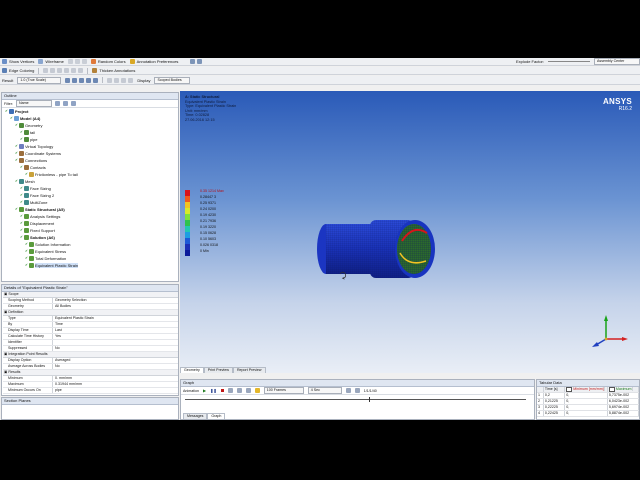 The width and height of the screenshot is (640, 480). What do you see at coordinates (51, 174) in the screenshot?
I see `tree-item: ✔ Frictionless - pipe To tail` at bounding box center [51, 174].